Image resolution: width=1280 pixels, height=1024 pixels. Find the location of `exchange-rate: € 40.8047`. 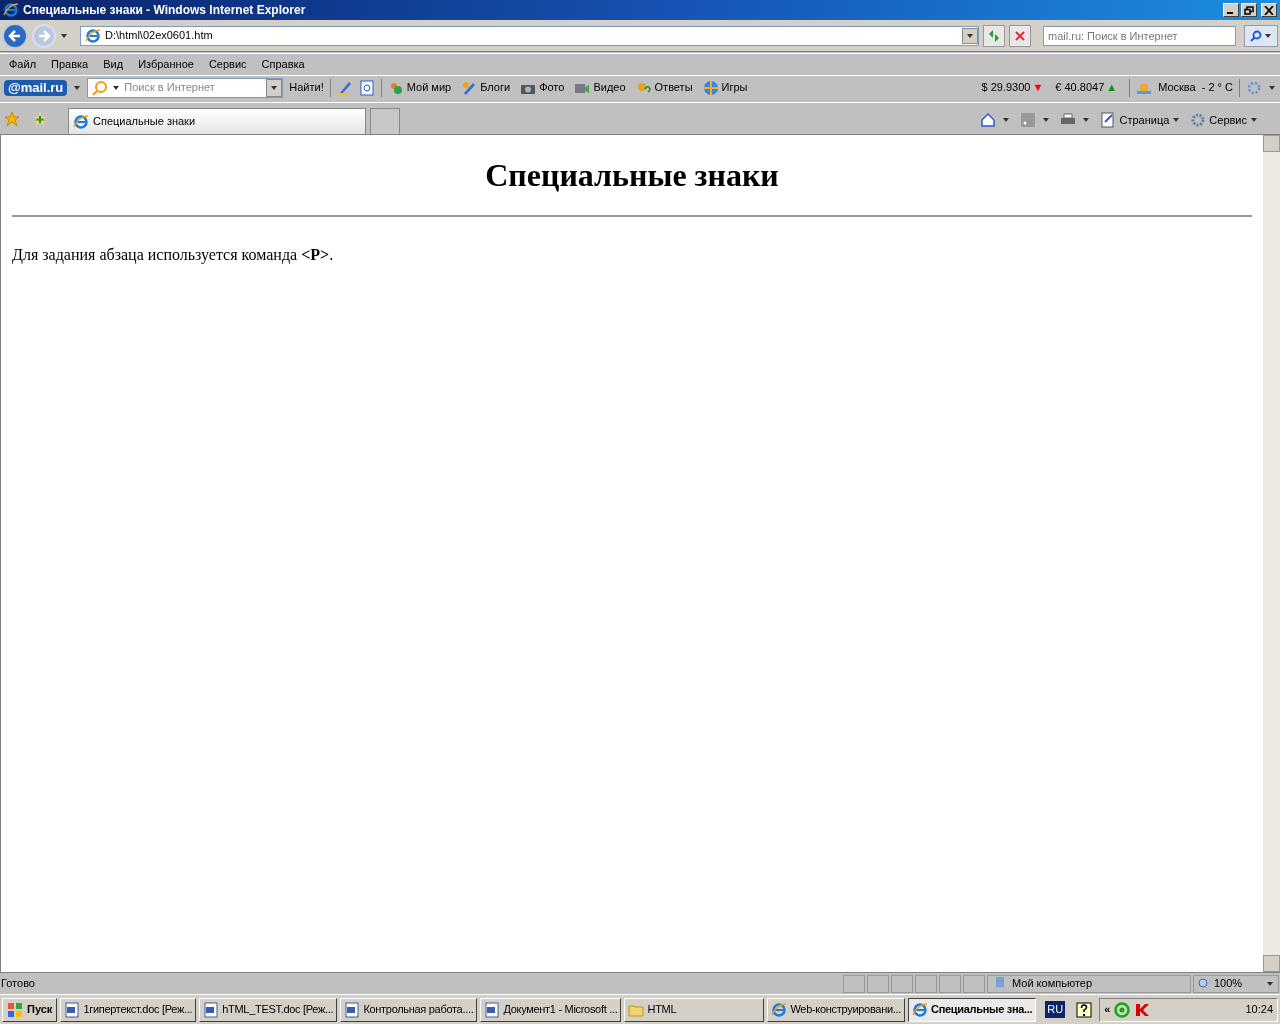

exchange-rate: € 40.8047 is located at coordinates (1080, 87).